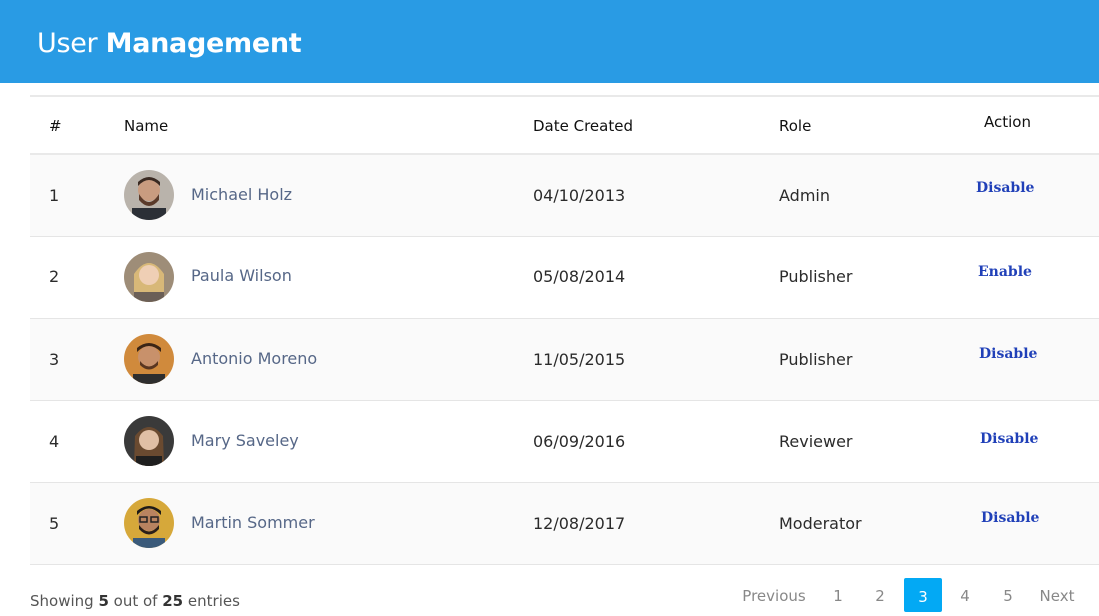 This screenshot has width=1099, height=616. I want to click on col-role: Role, so click(795, 126).